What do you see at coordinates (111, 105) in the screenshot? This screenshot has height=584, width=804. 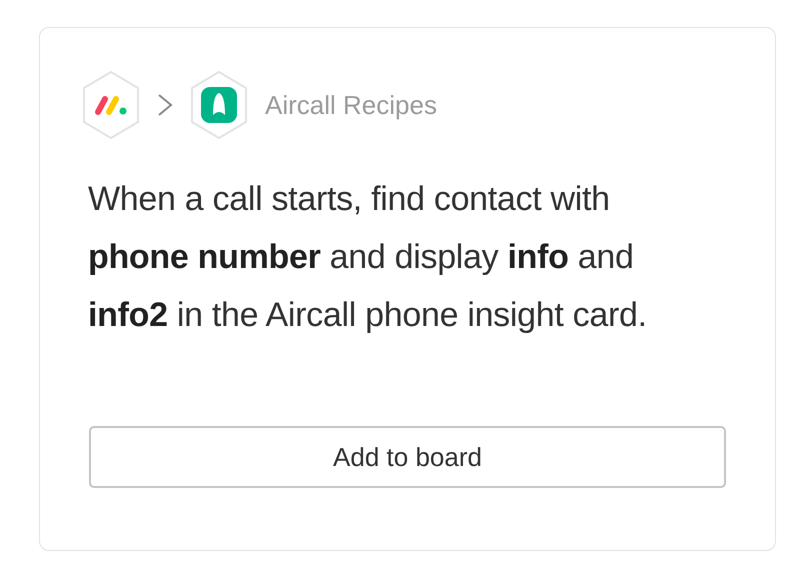 I see `monday-logo-icon` at bounding box center [111, 105].